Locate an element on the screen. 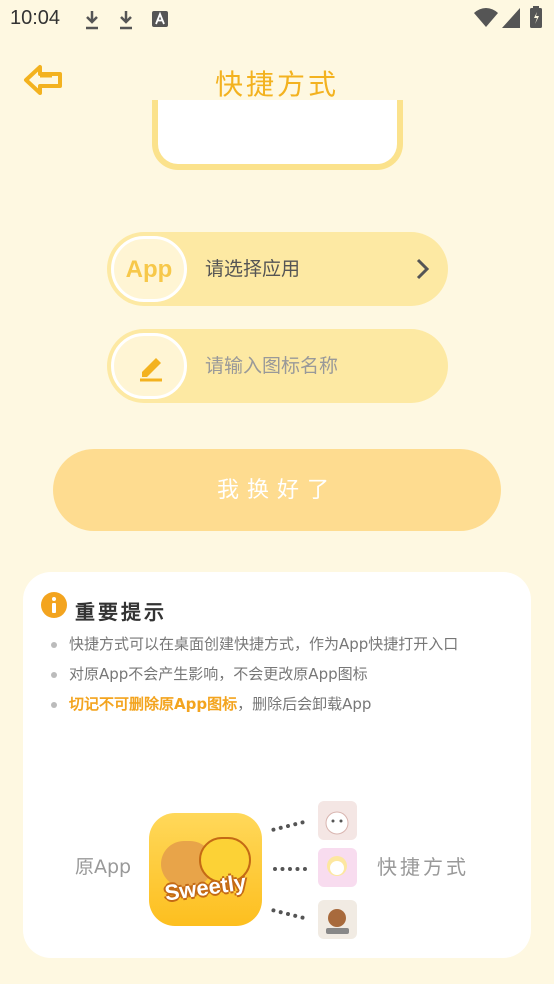 Image resolution: width=554 pixels, height=984 pixels. page-title: 快捷方式 is located at coordinates (276, 84).